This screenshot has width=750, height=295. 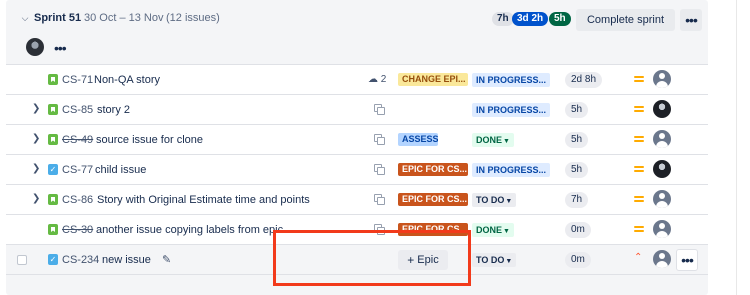 I want to click on highlight-box, so click(x=372, y=258).